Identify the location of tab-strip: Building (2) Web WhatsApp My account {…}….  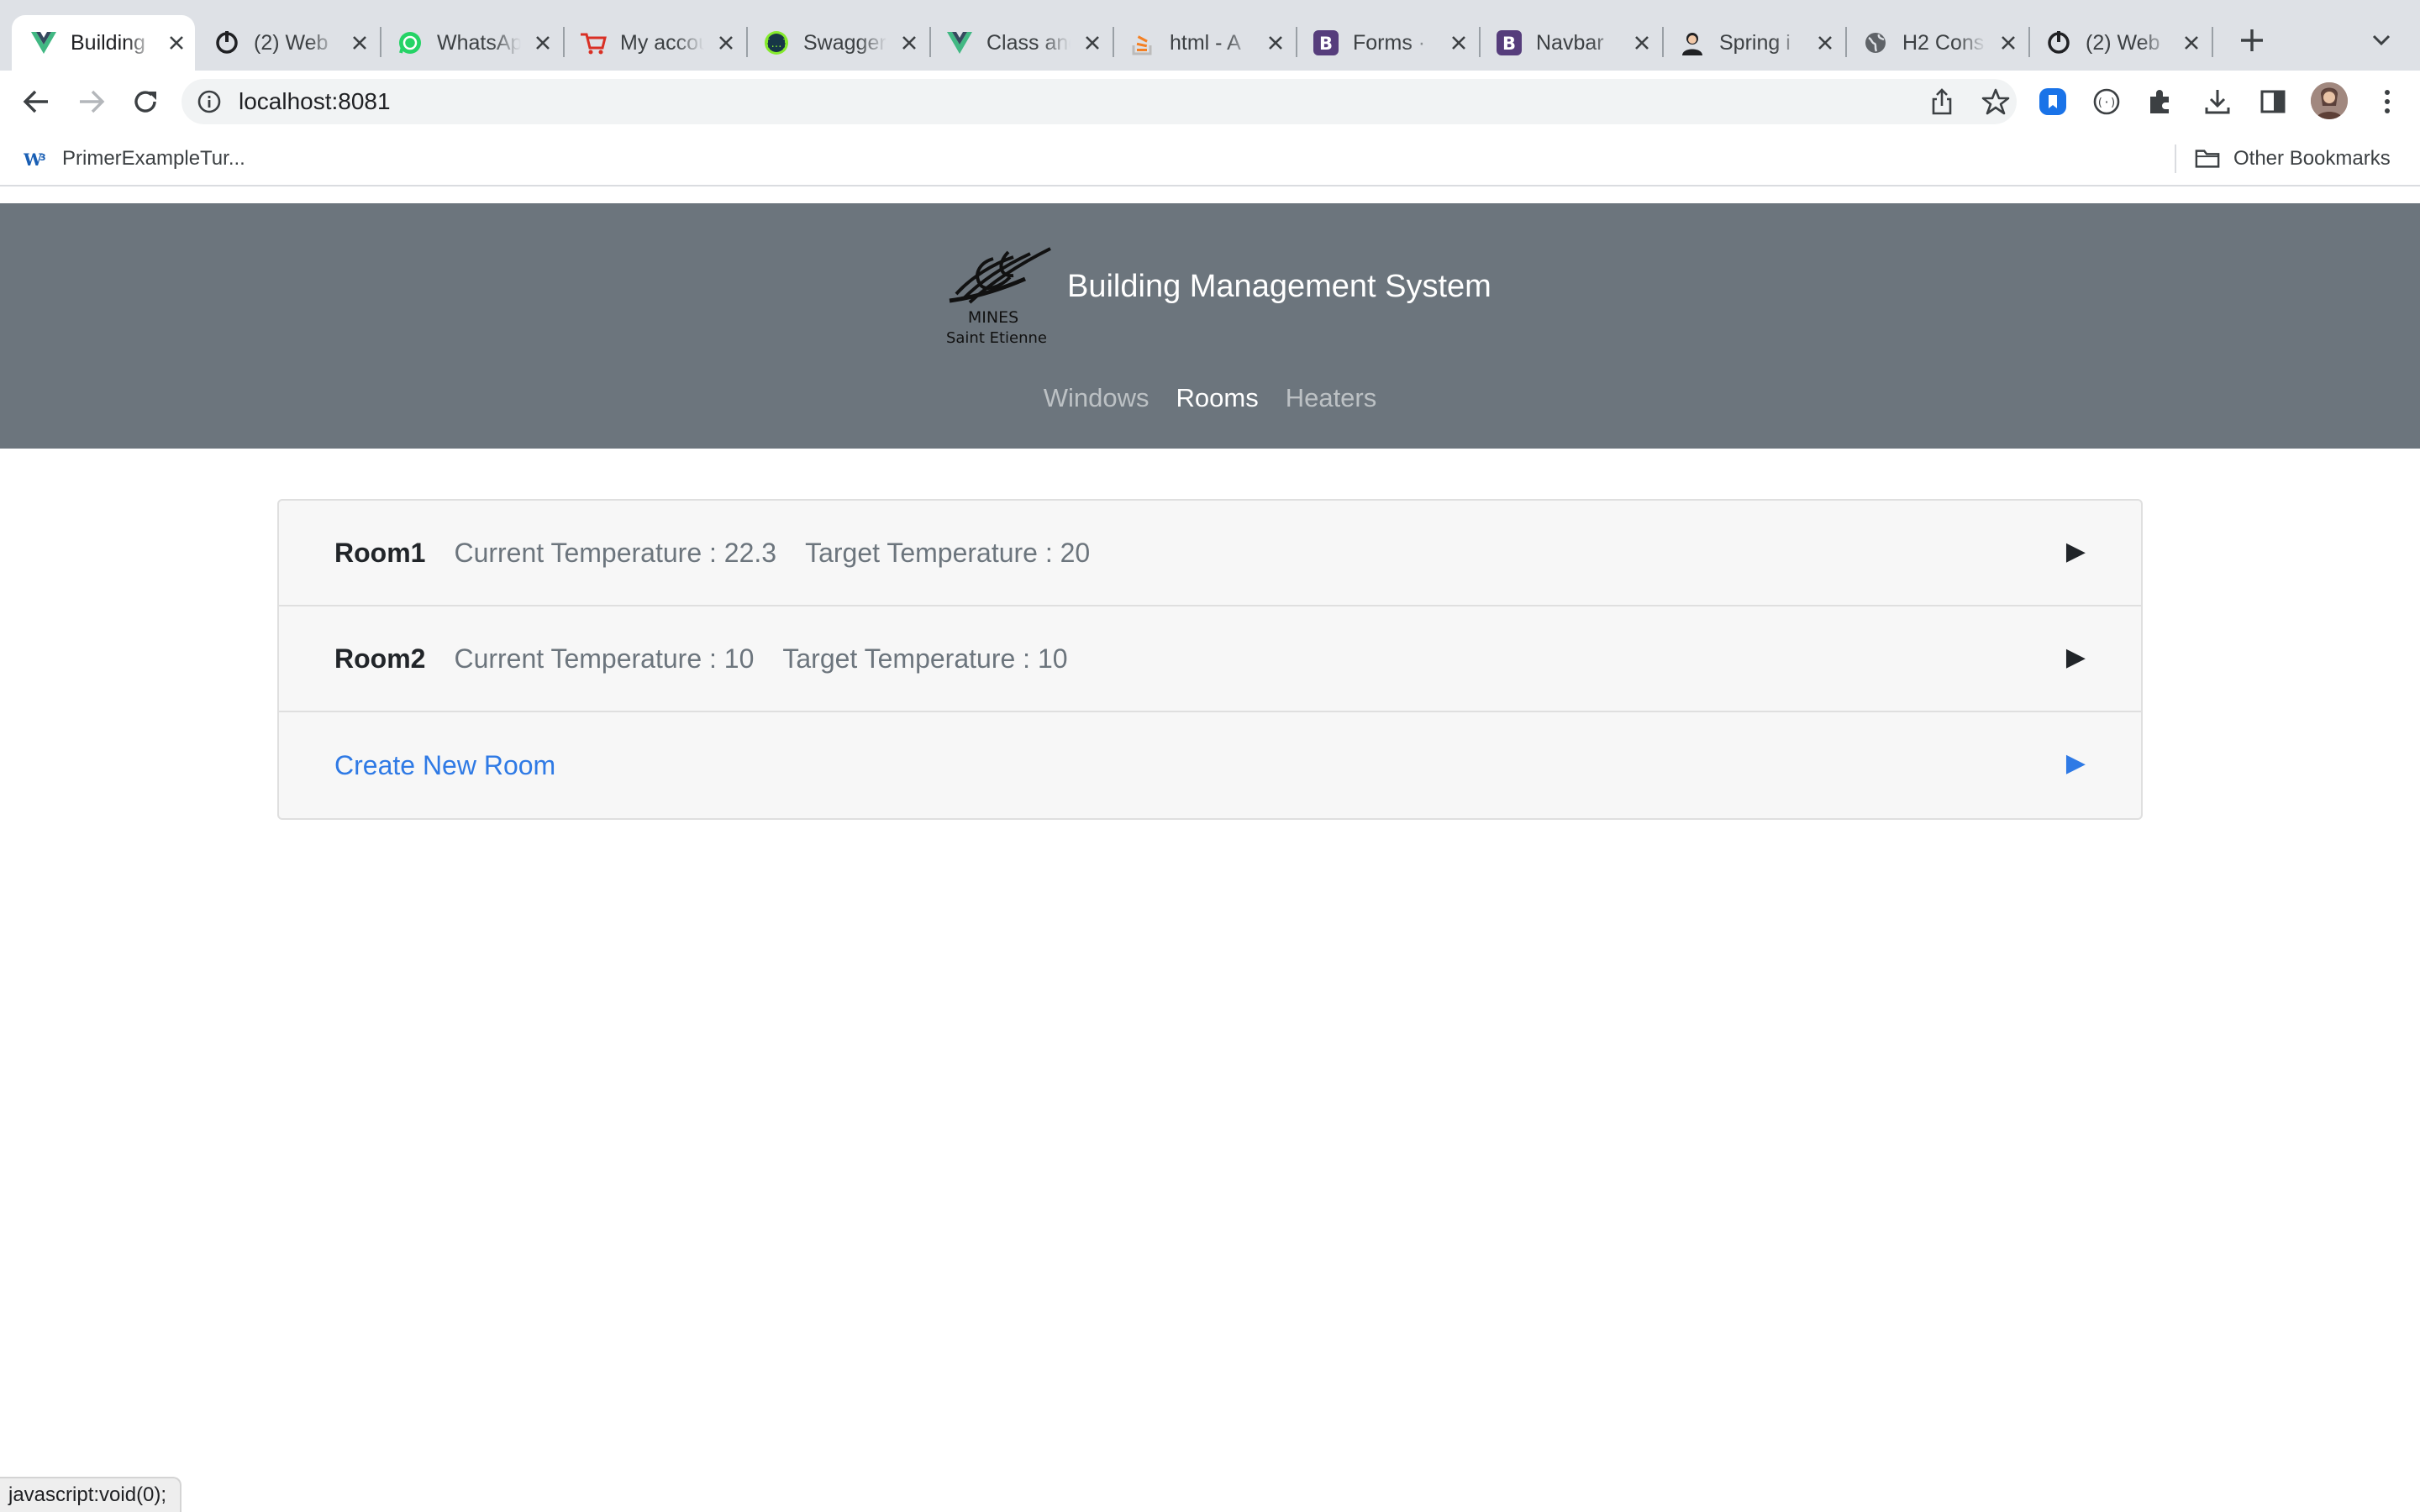
(1210, 35).